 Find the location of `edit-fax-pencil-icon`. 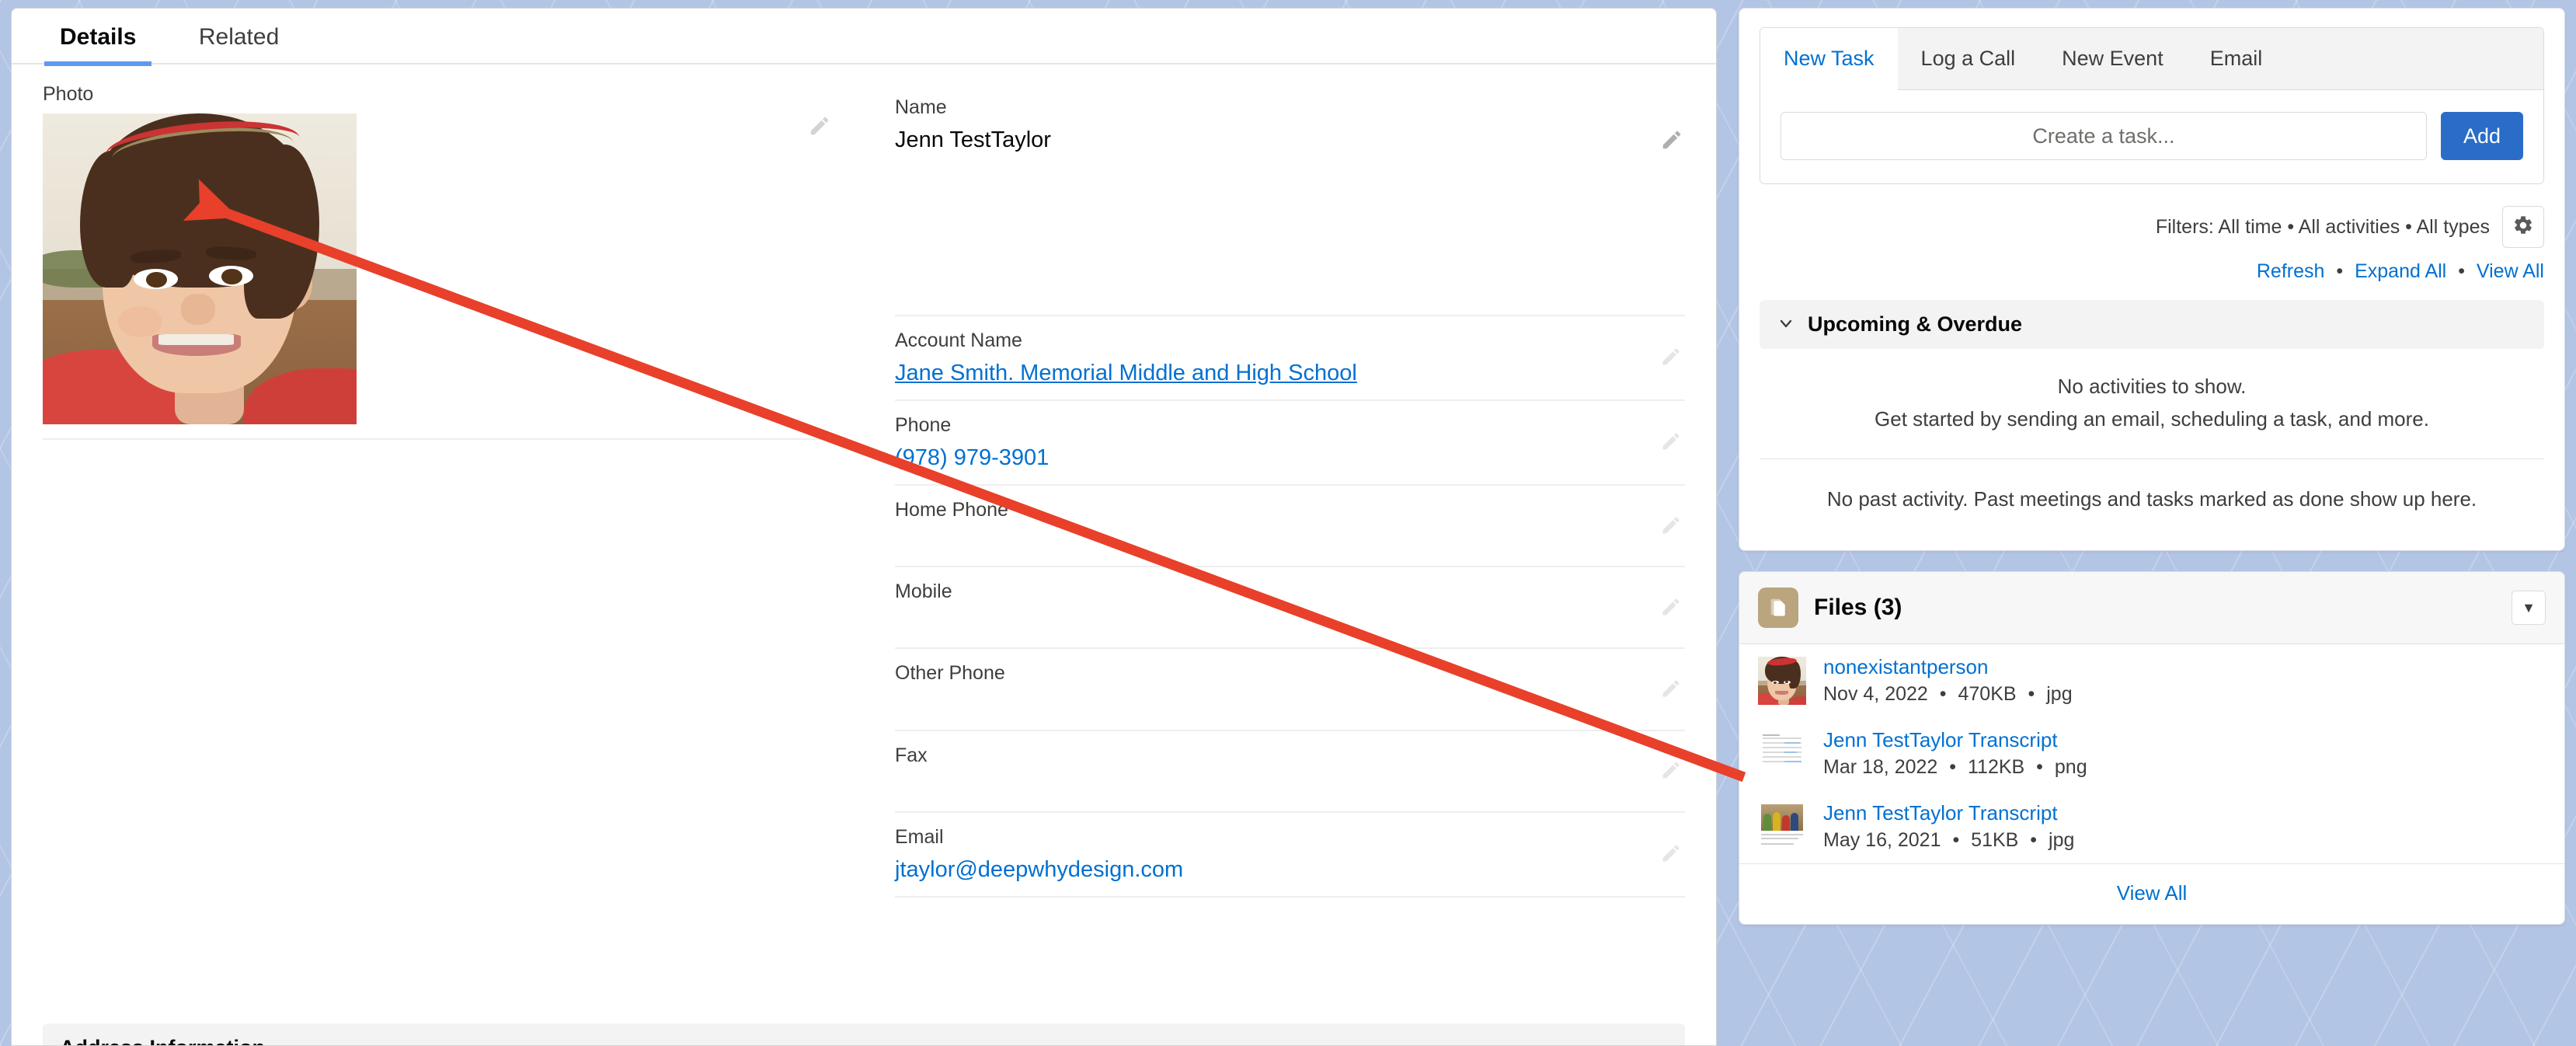

edit-fax-pencil-icon is located at coordinates (1671, 771).